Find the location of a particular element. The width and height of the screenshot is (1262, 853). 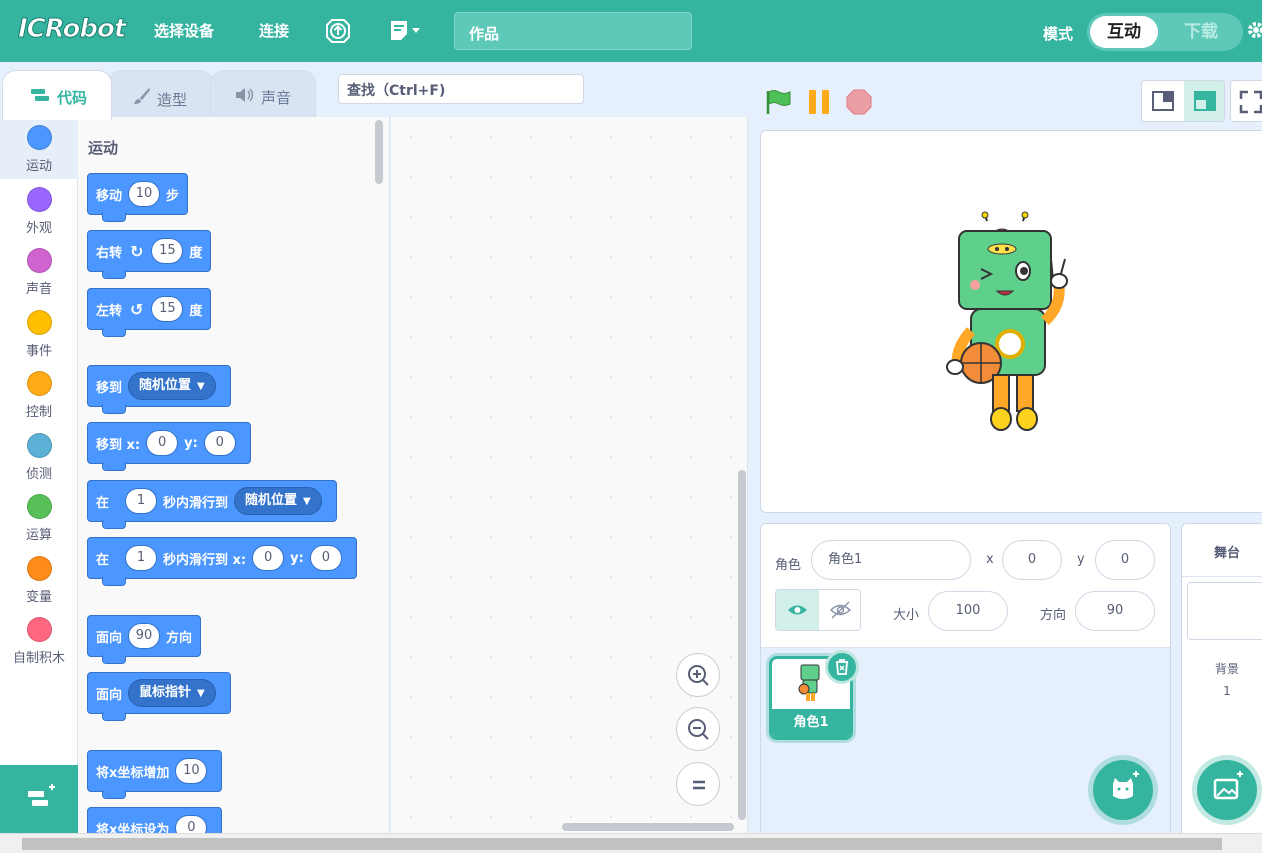

connect-menu: 连接 is located at coordinates (274, 30).